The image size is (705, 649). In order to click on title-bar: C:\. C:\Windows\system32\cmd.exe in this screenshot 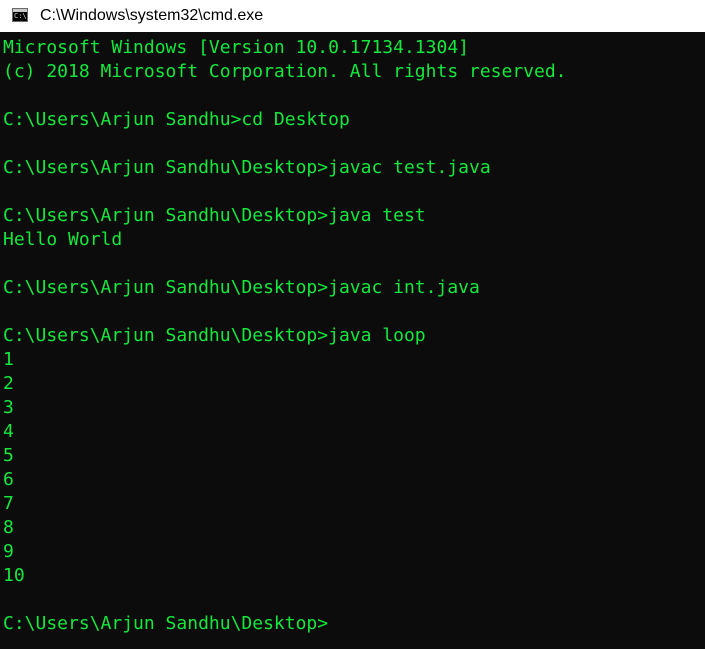, I will do `click(352, 16)`.